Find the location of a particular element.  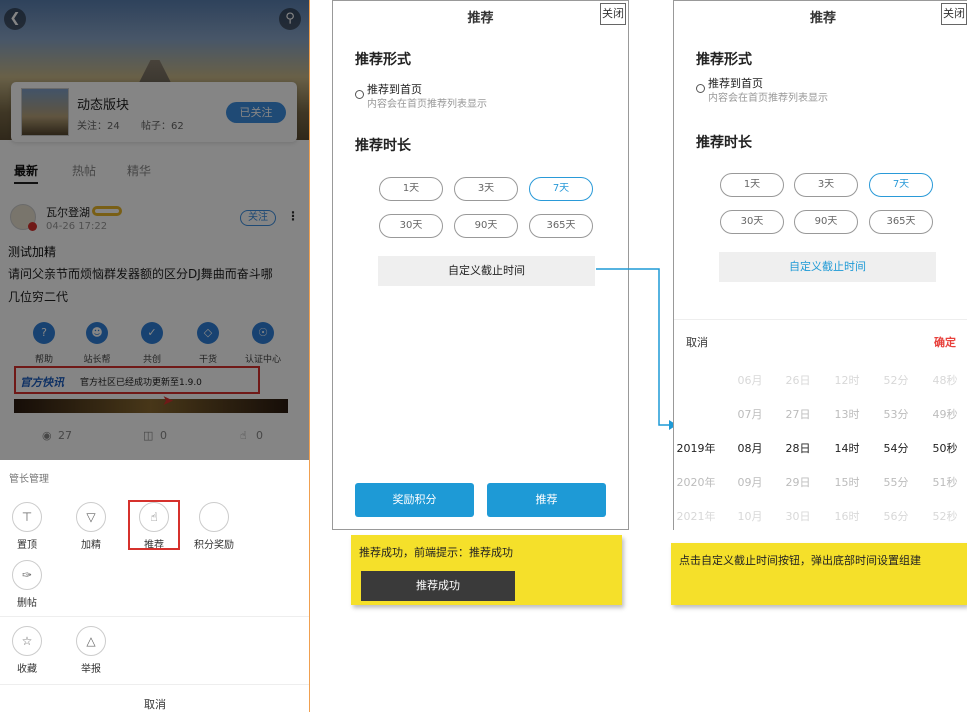

picker-cancel-button: 取消 is located at coordinates (697, 342).